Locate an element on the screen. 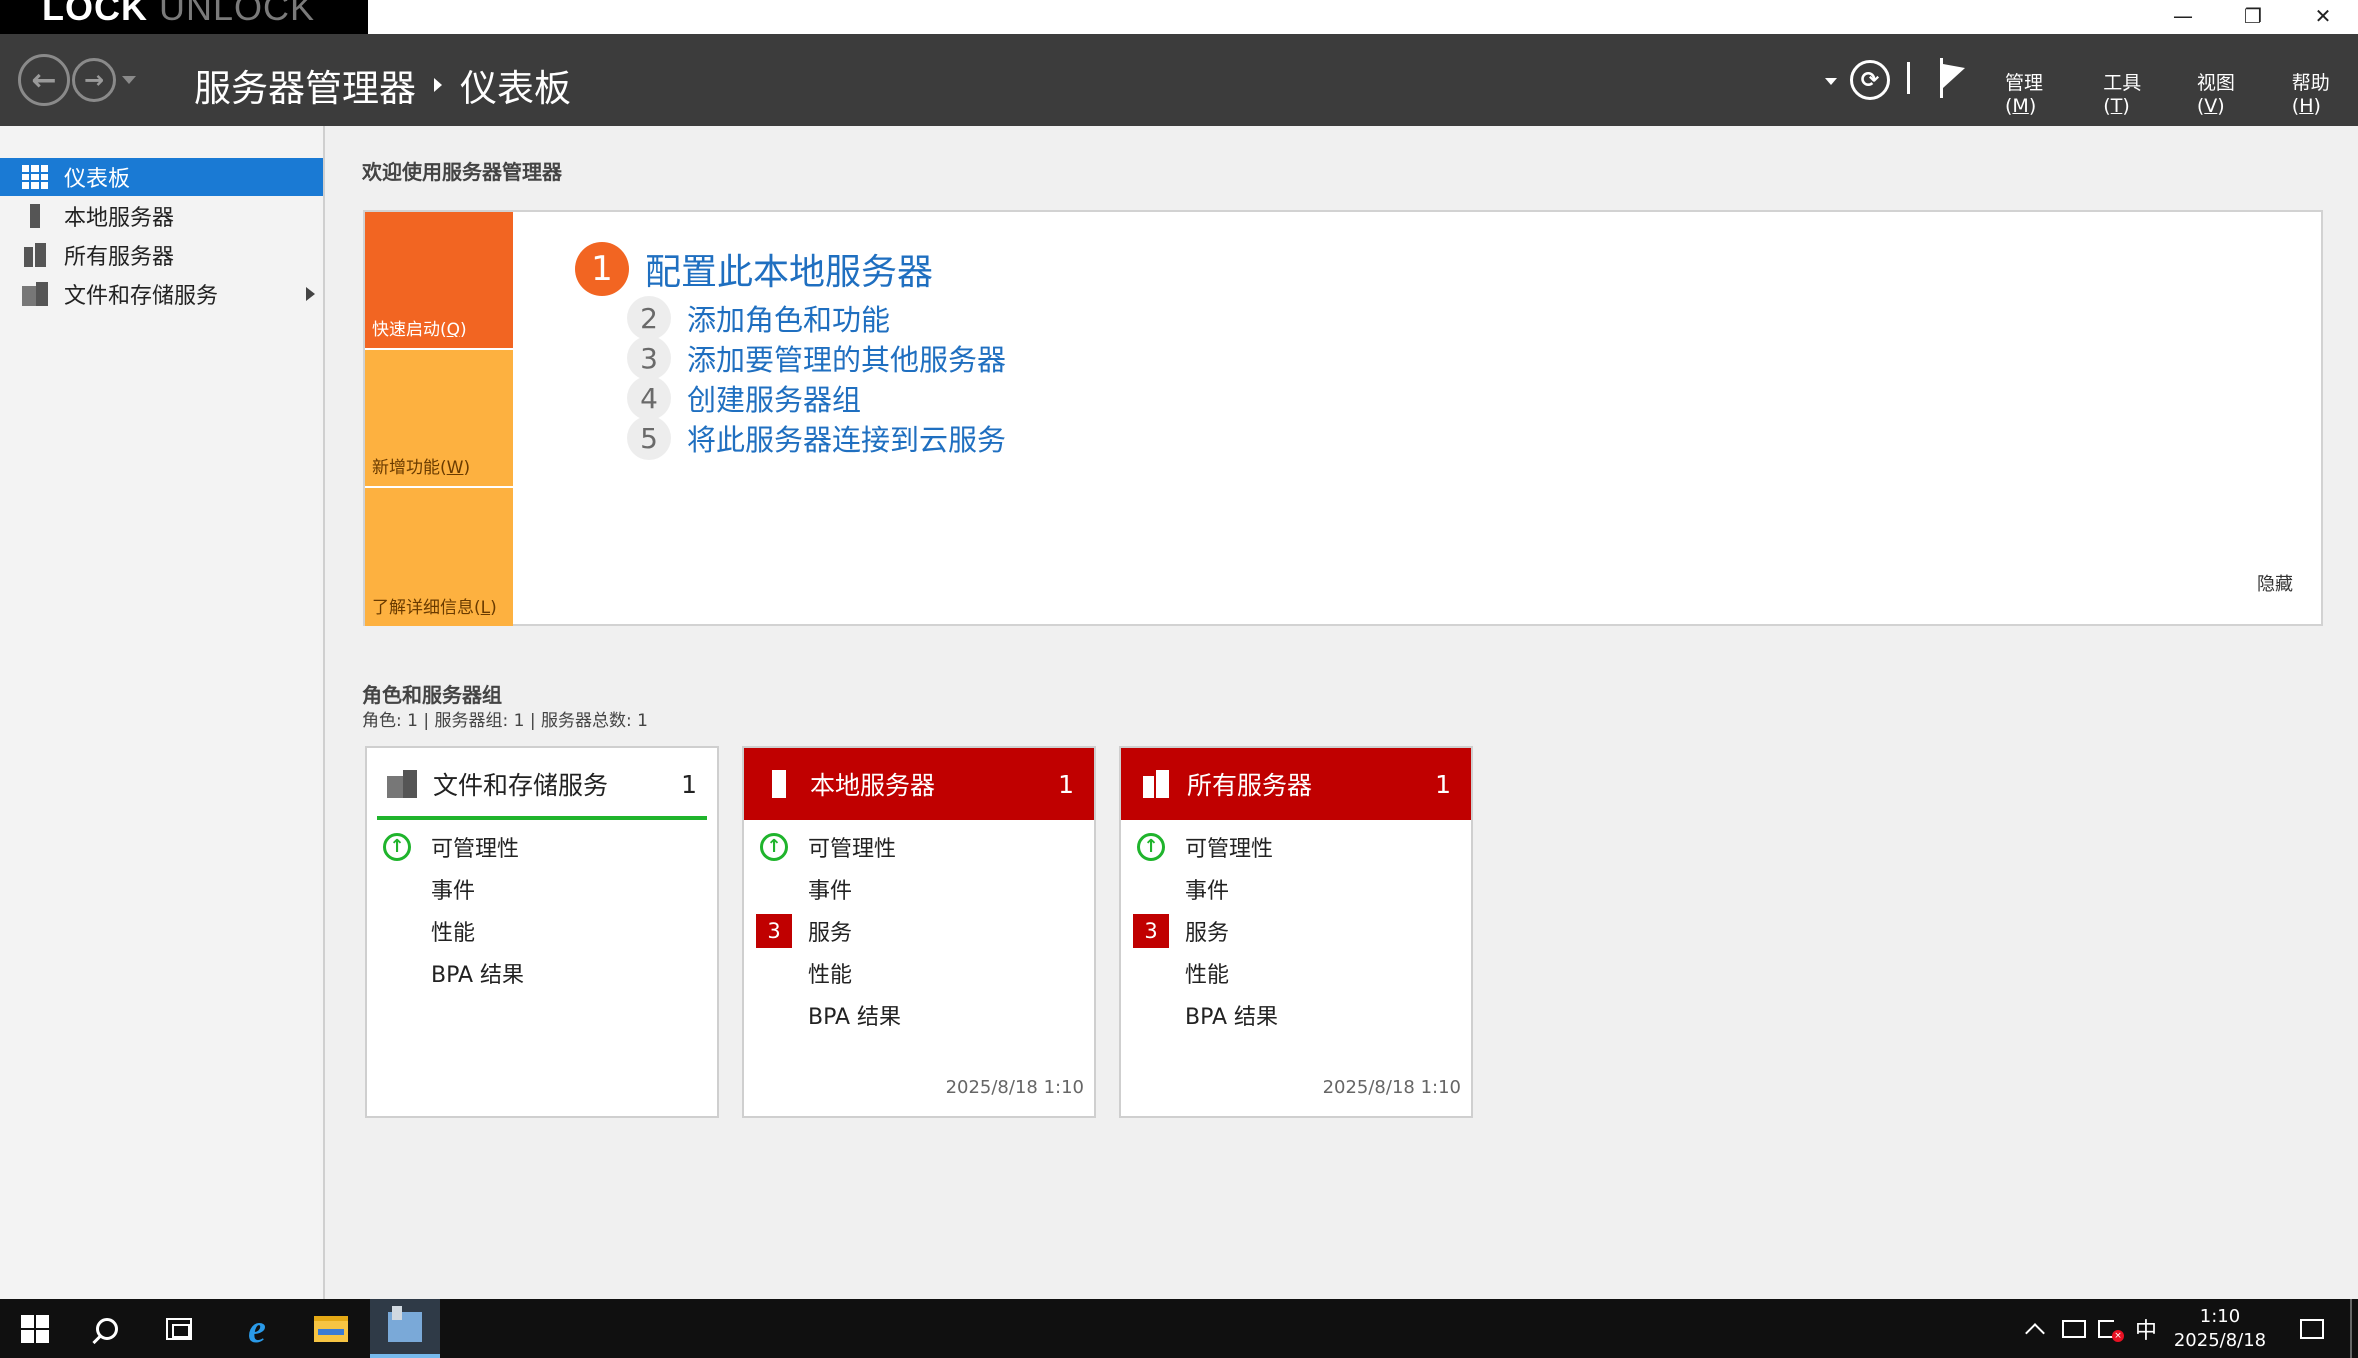 The image size is (2358, 1358). card-title: 文件和存储服务 is located at coordinates (521, 785).